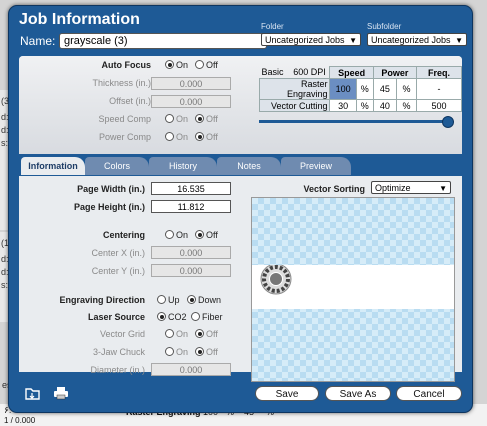 This screenshot has height=426, width=487. Describe the element at coordinates (61, 393) in the screenshot. I see `printer-icon` at that location.